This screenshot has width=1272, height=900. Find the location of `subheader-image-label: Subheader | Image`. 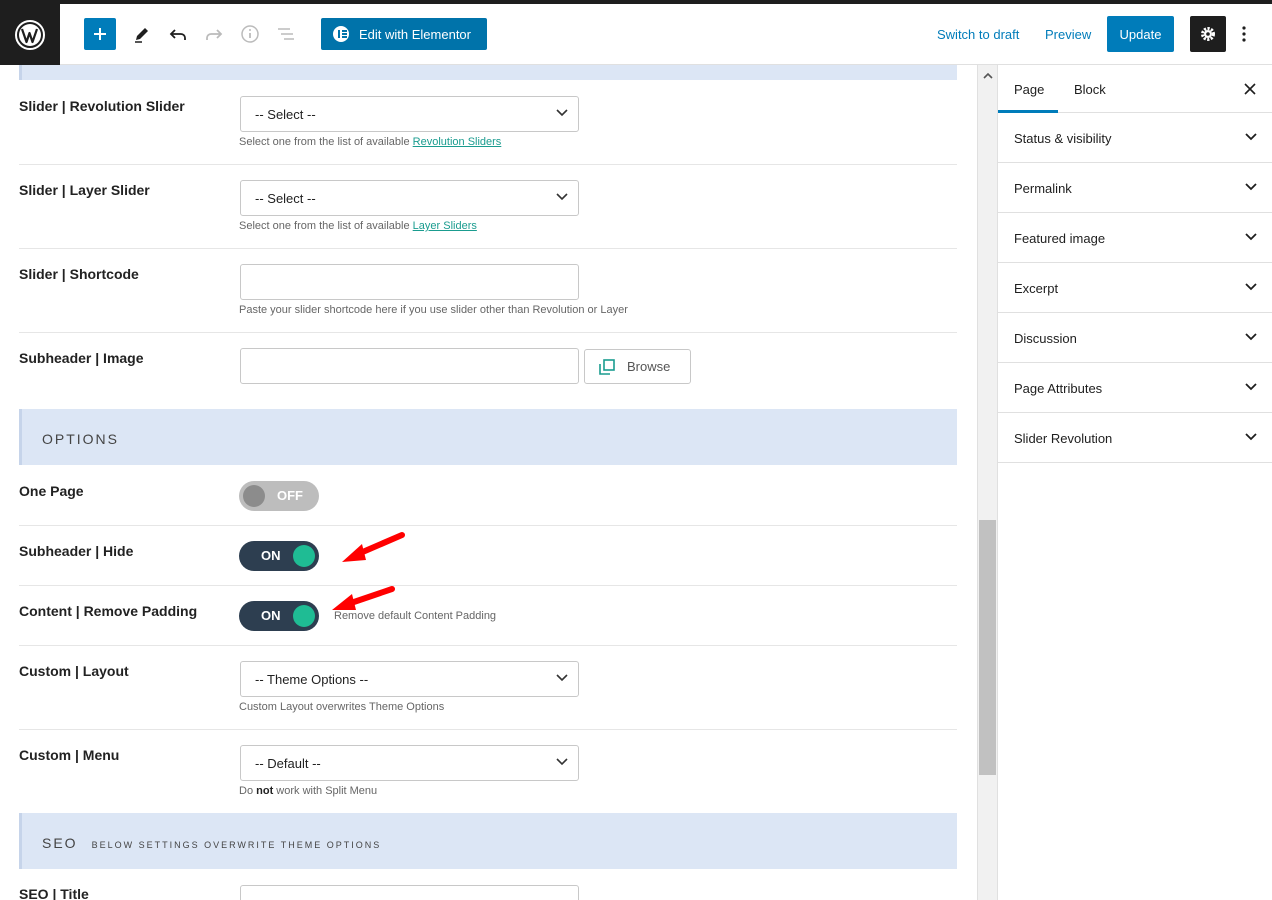

subheader-image-label: Subheader | Image is located at coordinates (81, 358).